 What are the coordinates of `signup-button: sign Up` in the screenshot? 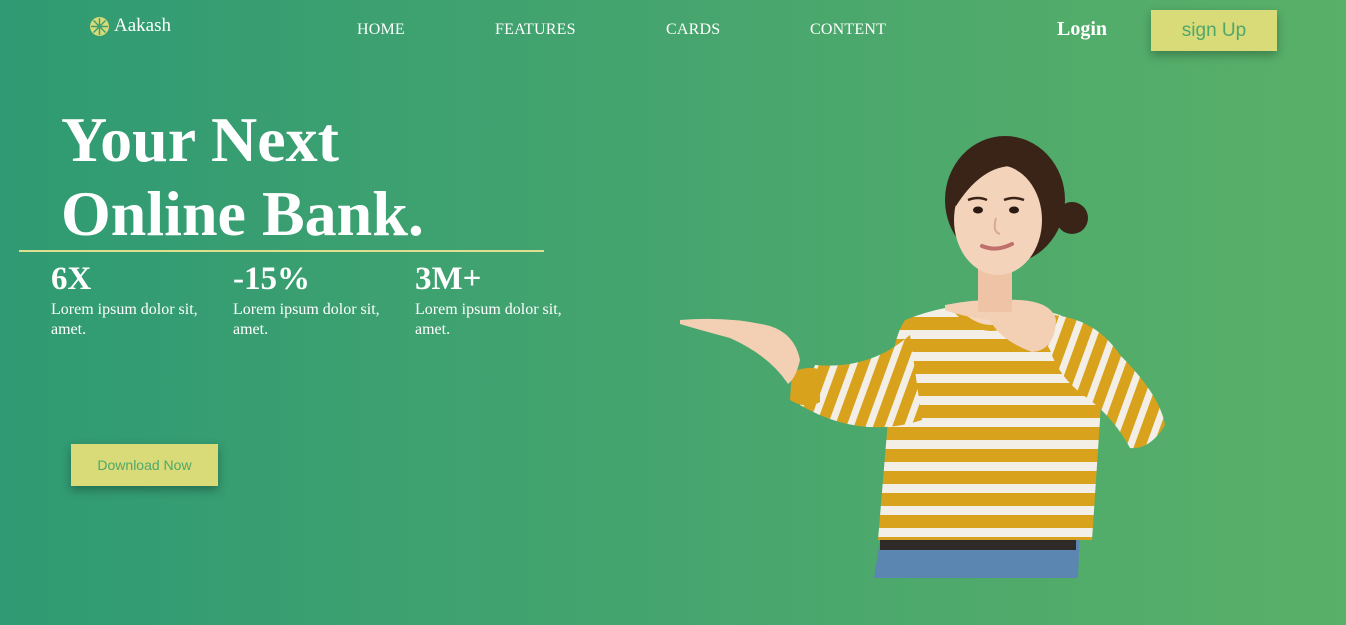 It's located at (1214, 30).